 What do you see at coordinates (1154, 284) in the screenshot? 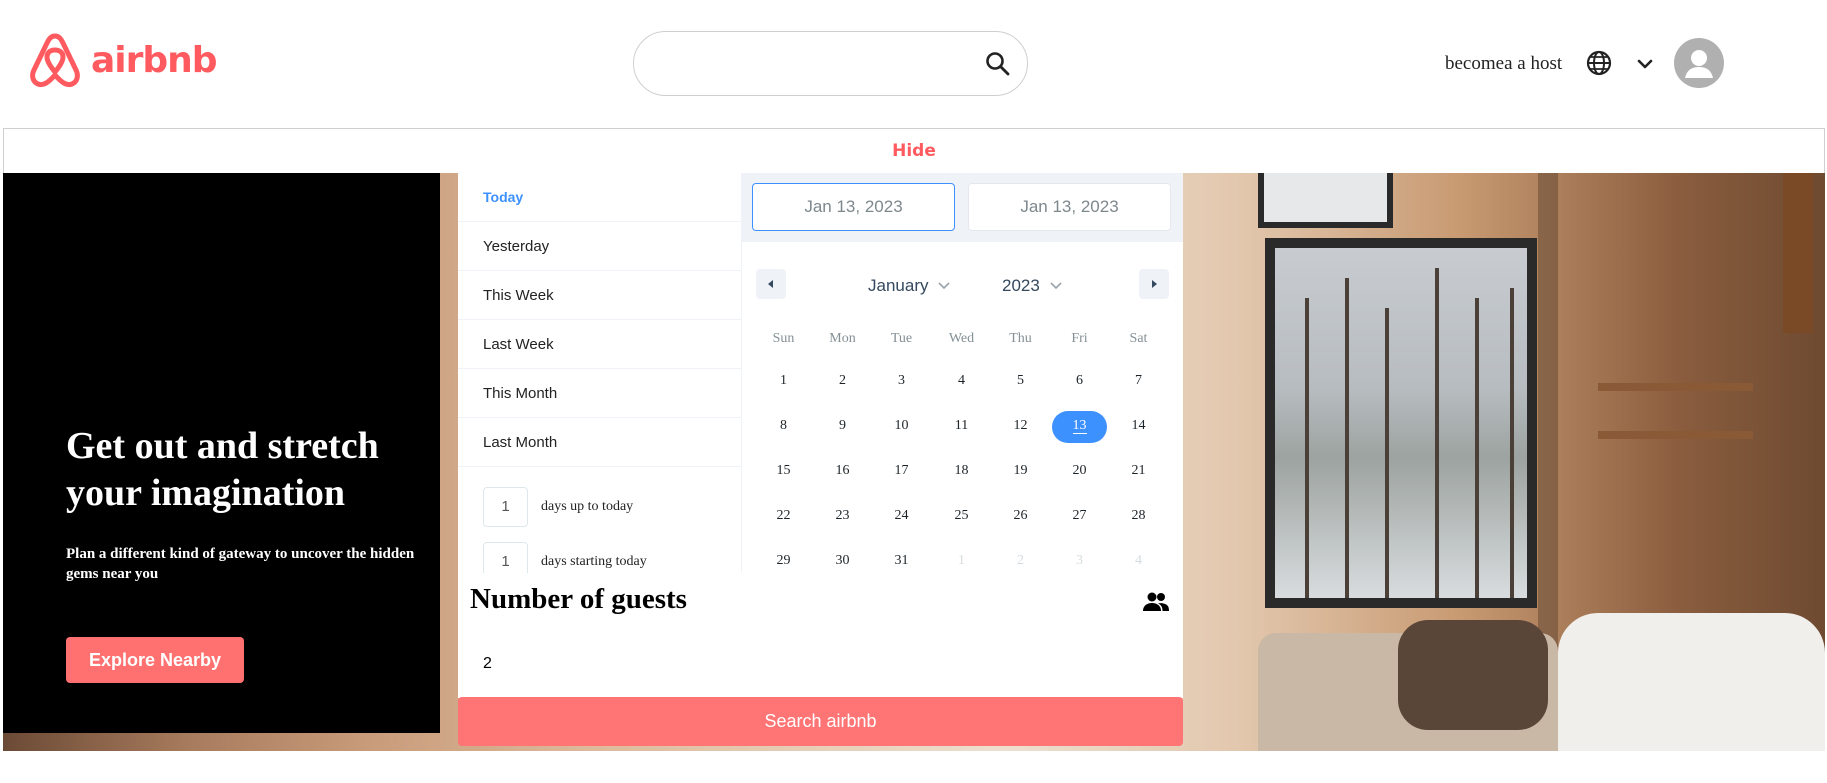
I see `next-month-button` at bounding box center [1154, 284].